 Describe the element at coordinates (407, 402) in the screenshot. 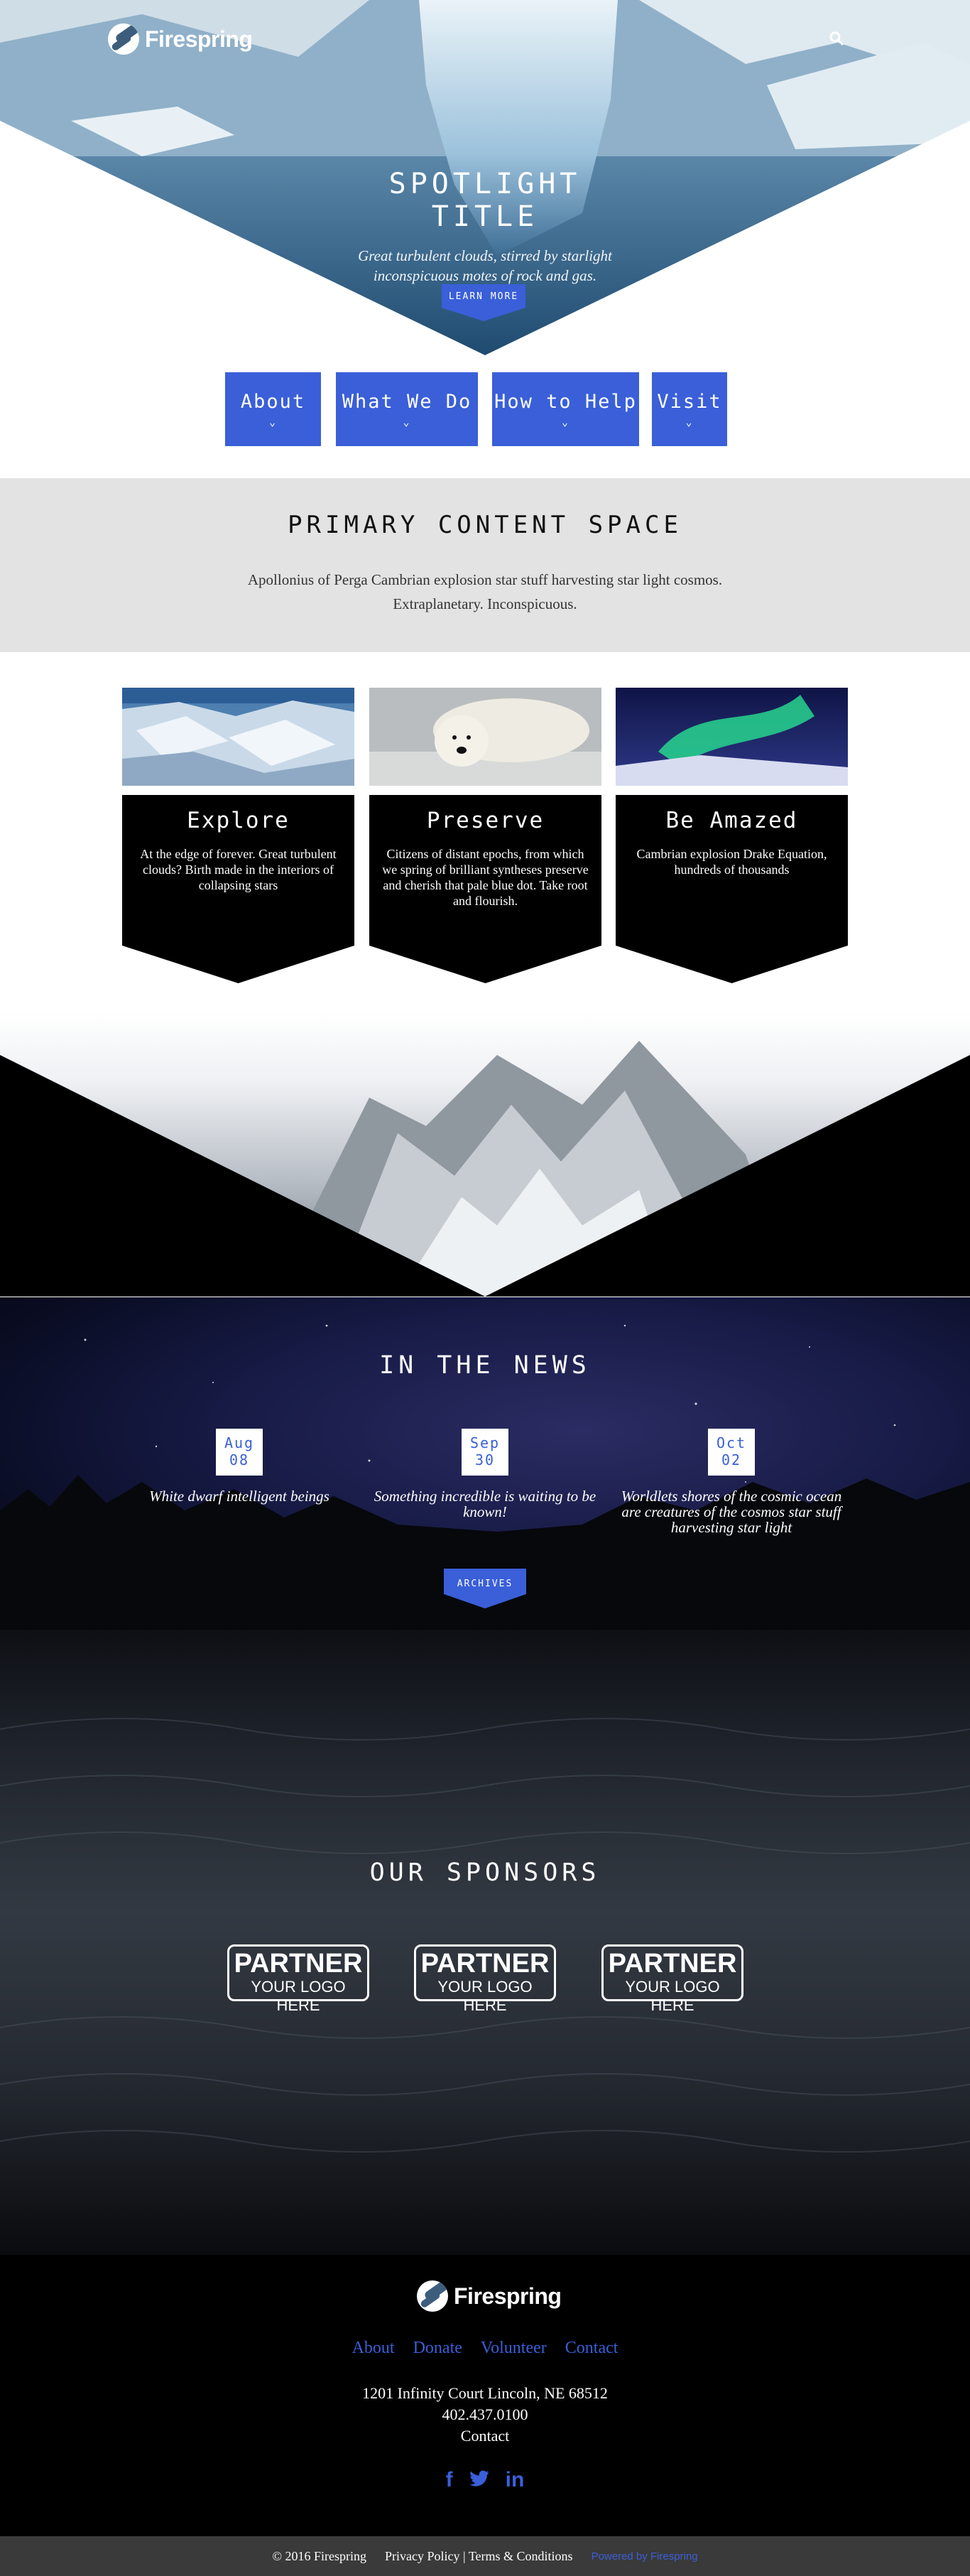

I see `nav-item-label: What We Do` at that location.